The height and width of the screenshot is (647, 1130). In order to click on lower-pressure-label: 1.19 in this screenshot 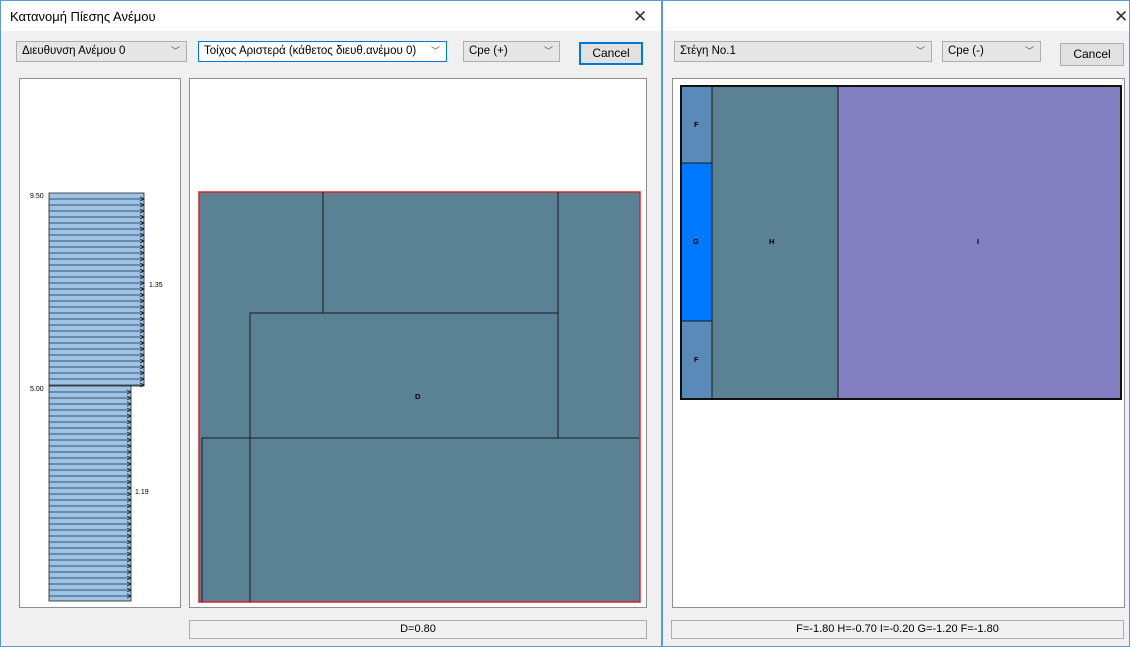, I will do `click(142, 492)`.